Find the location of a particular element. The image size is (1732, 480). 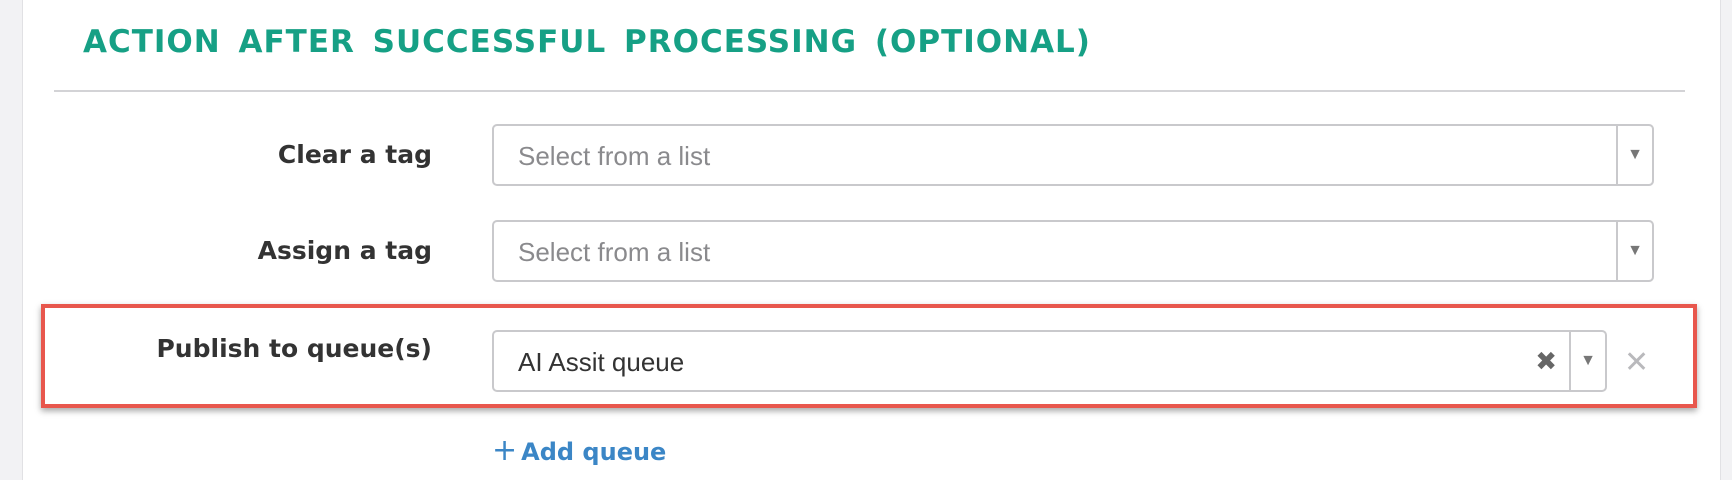

assign-tag-row: Assign a tag Select from a list ▼ is located at coordinates (866, 253).